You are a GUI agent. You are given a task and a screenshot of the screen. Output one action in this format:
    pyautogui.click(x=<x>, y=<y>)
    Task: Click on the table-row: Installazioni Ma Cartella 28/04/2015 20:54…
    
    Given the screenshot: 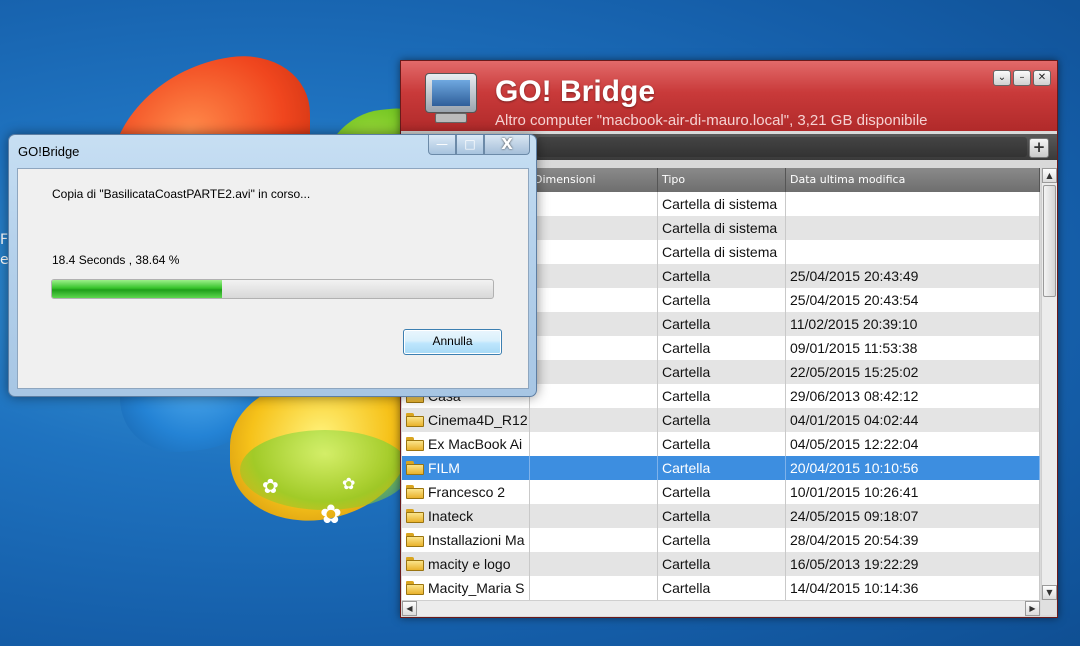 What is the action you would take?
    pyautogui.click(x=721, y=540)
    